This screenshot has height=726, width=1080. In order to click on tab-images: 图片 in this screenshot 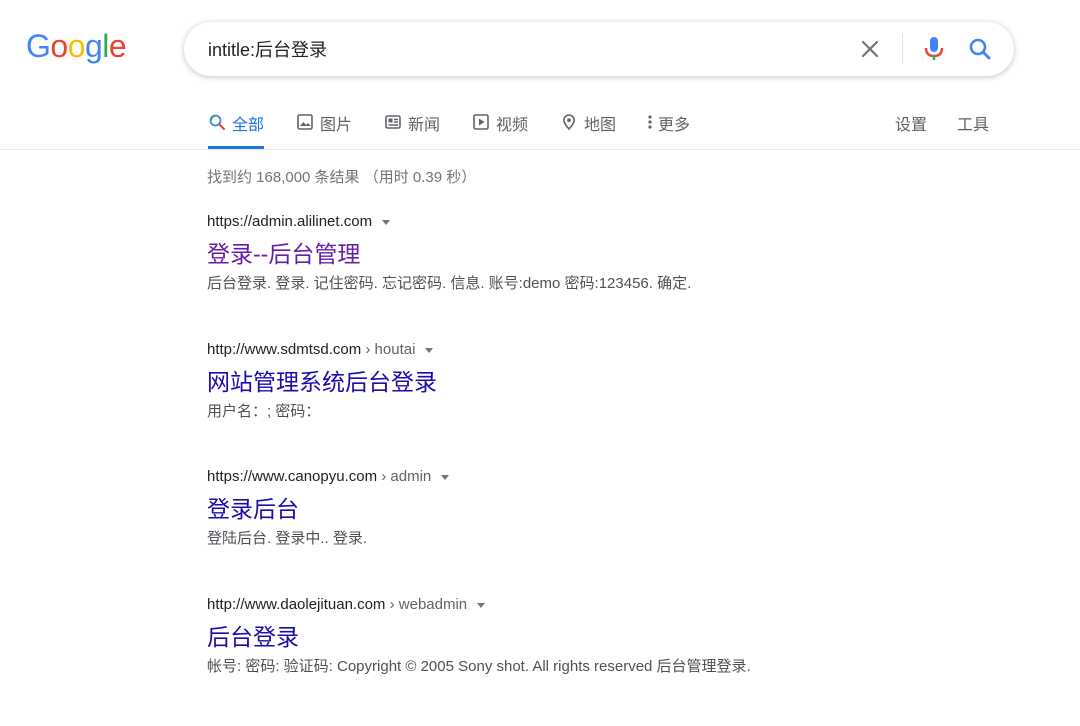, I will do `click(324, 130)`.